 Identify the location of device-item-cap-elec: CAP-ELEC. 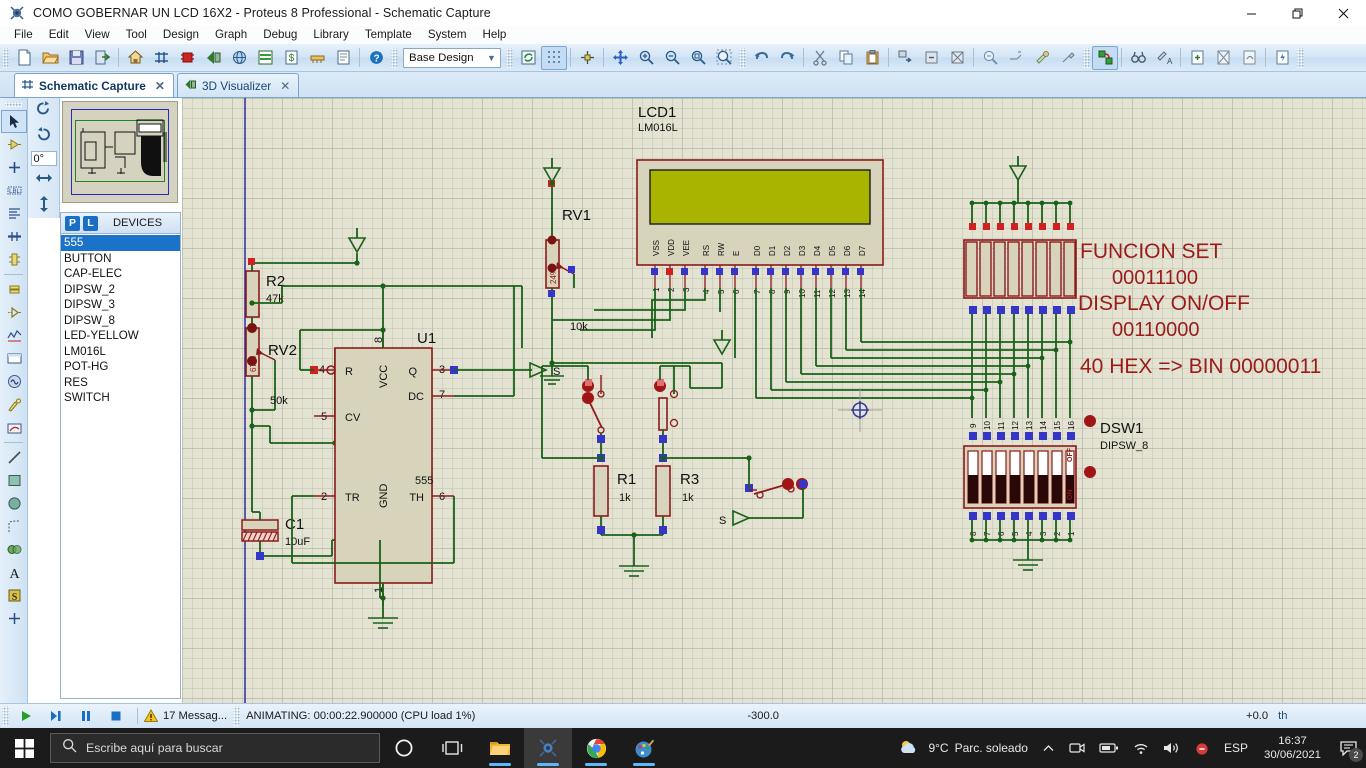
(120, 274).